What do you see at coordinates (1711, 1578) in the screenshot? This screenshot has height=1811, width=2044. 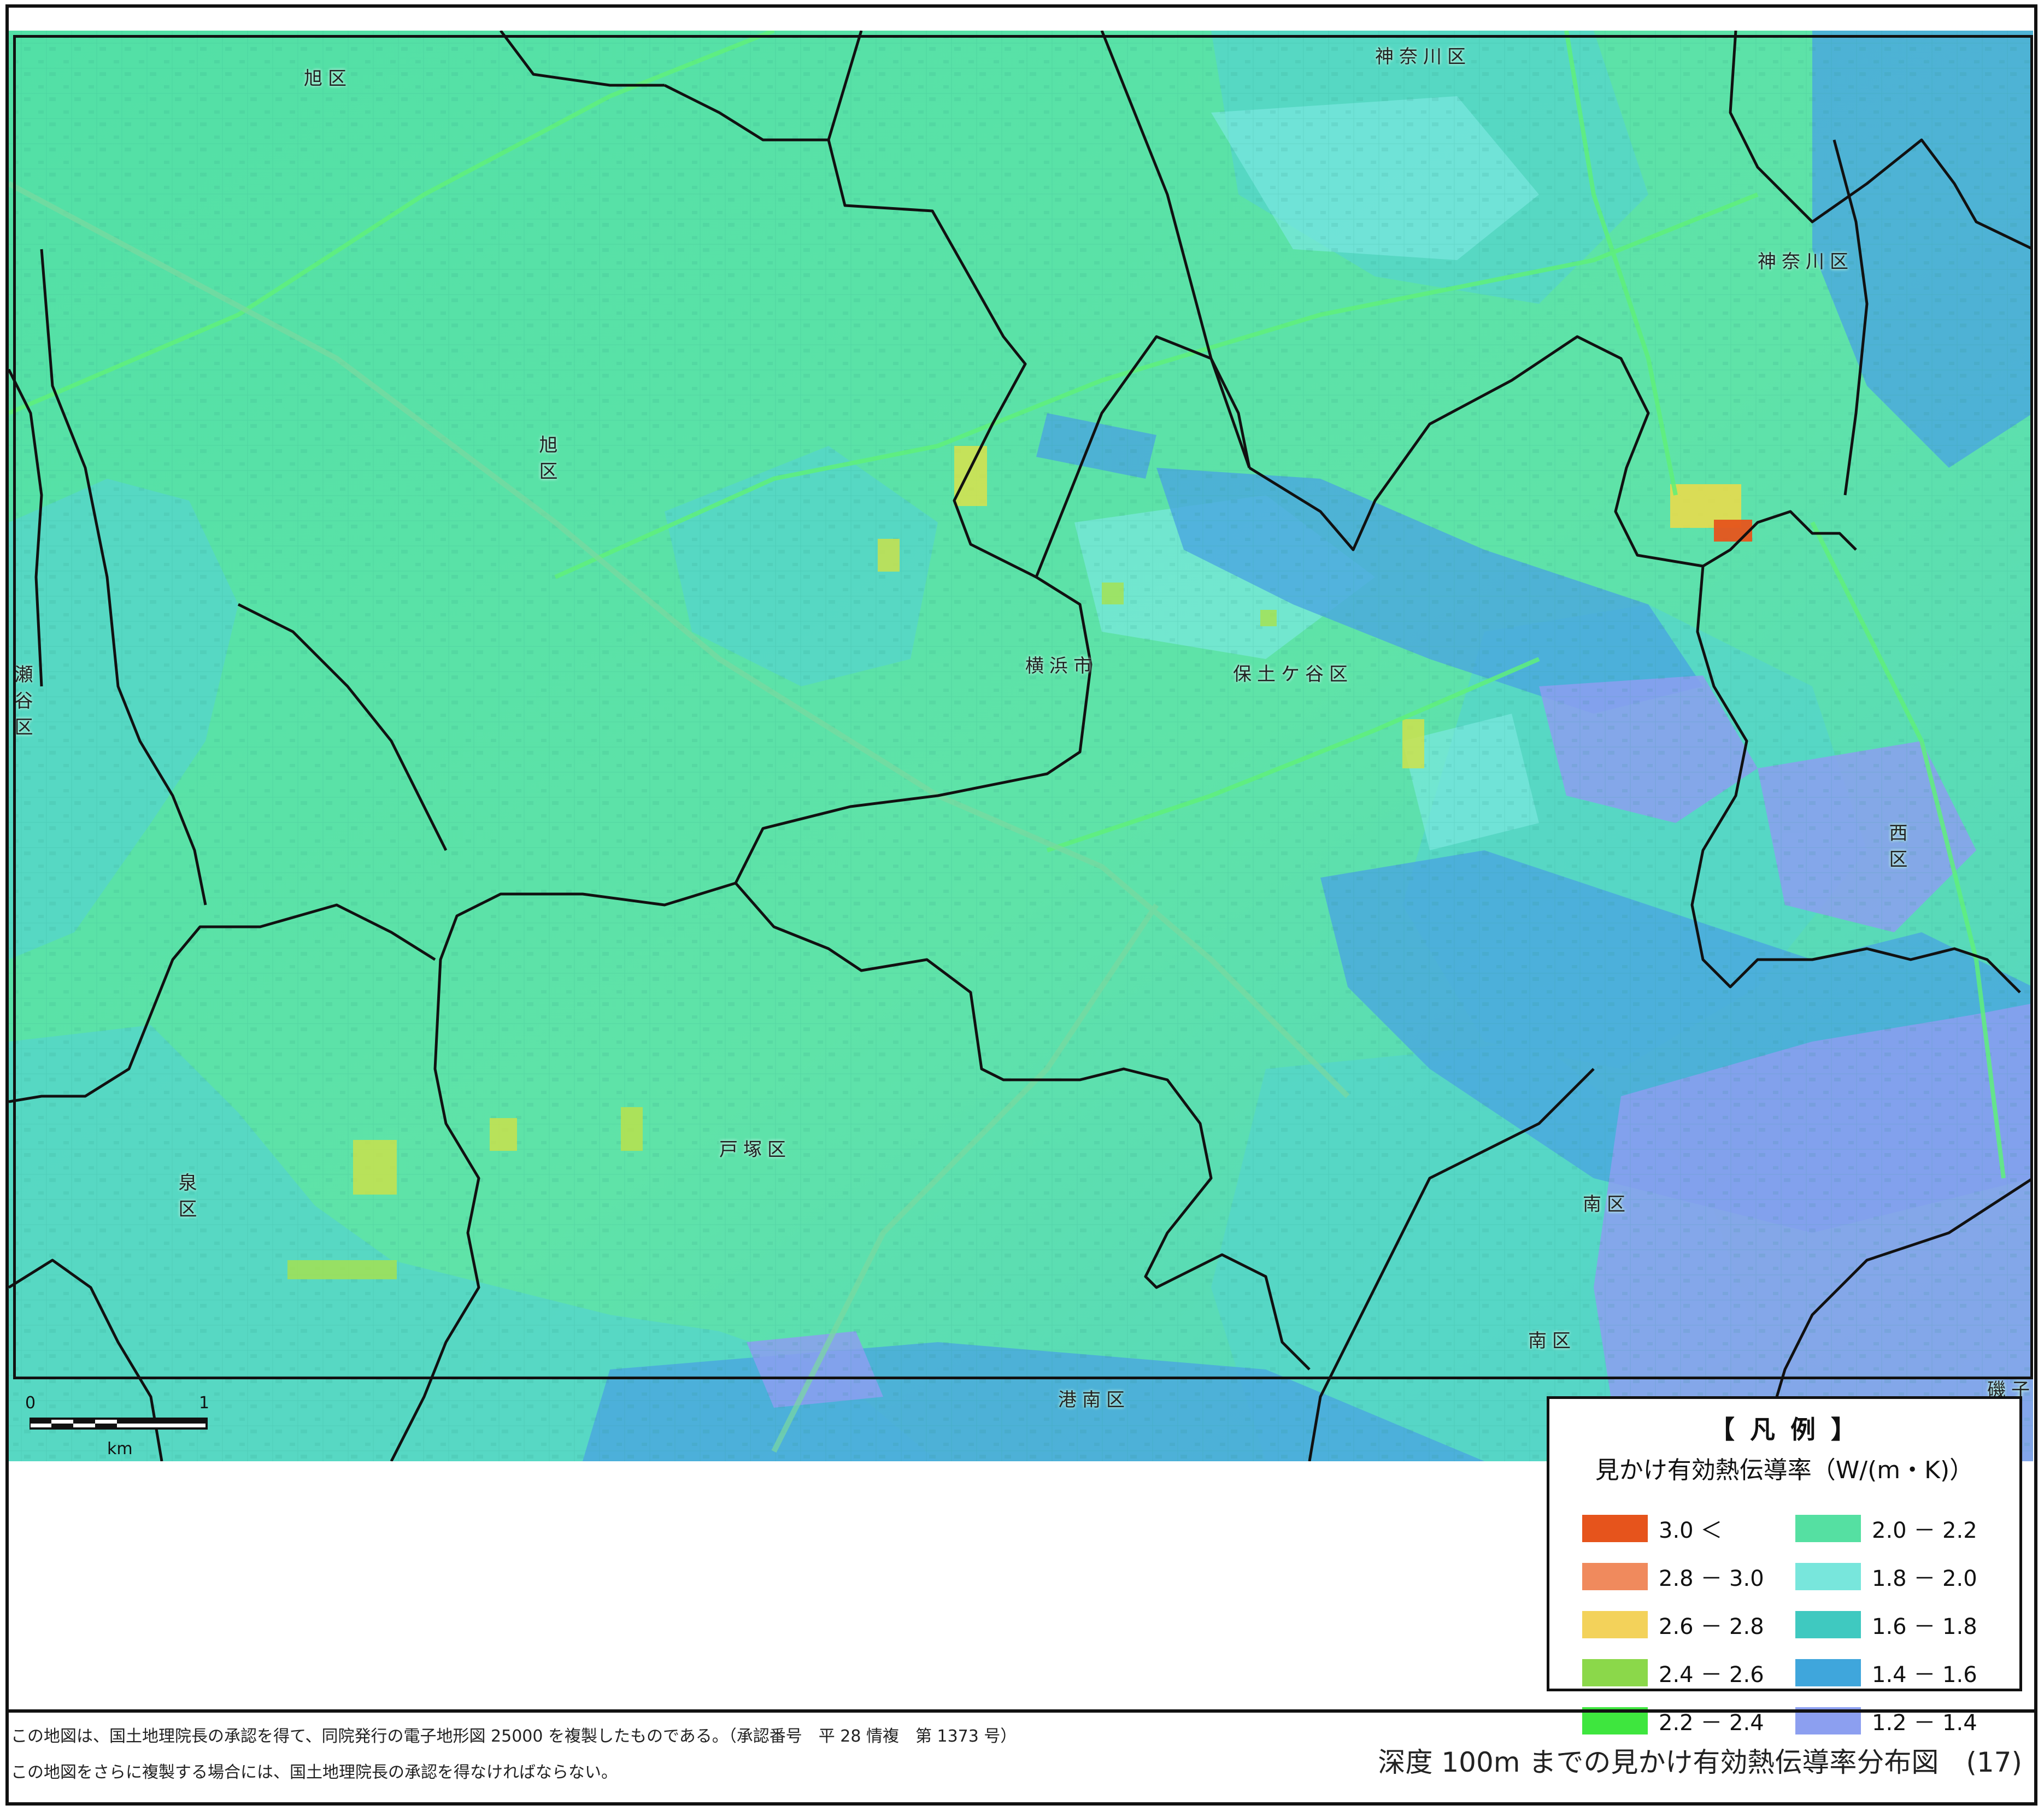 I see `legend-label: 2.8 － 3.0` at bounding box center [1711, 1578].